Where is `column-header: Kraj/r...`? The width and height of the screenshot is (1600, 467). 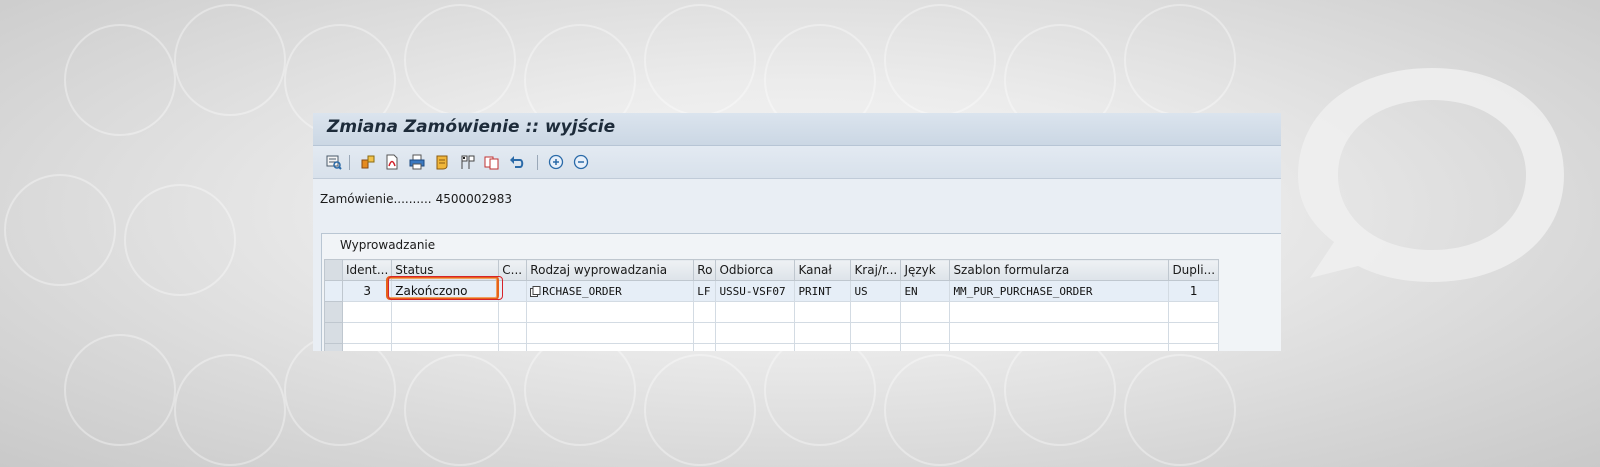 column-header: Kraj/r... is located at coordinates (876, 270).